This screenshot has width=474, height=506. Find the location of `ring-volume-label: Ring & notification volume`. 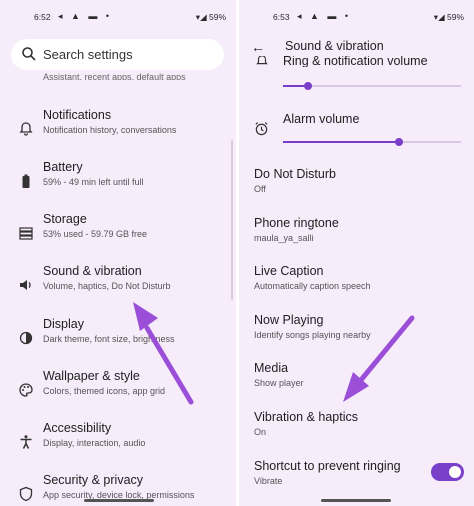

ring-volume-label: Ring & notification volume is located at coordinates (355, 61).